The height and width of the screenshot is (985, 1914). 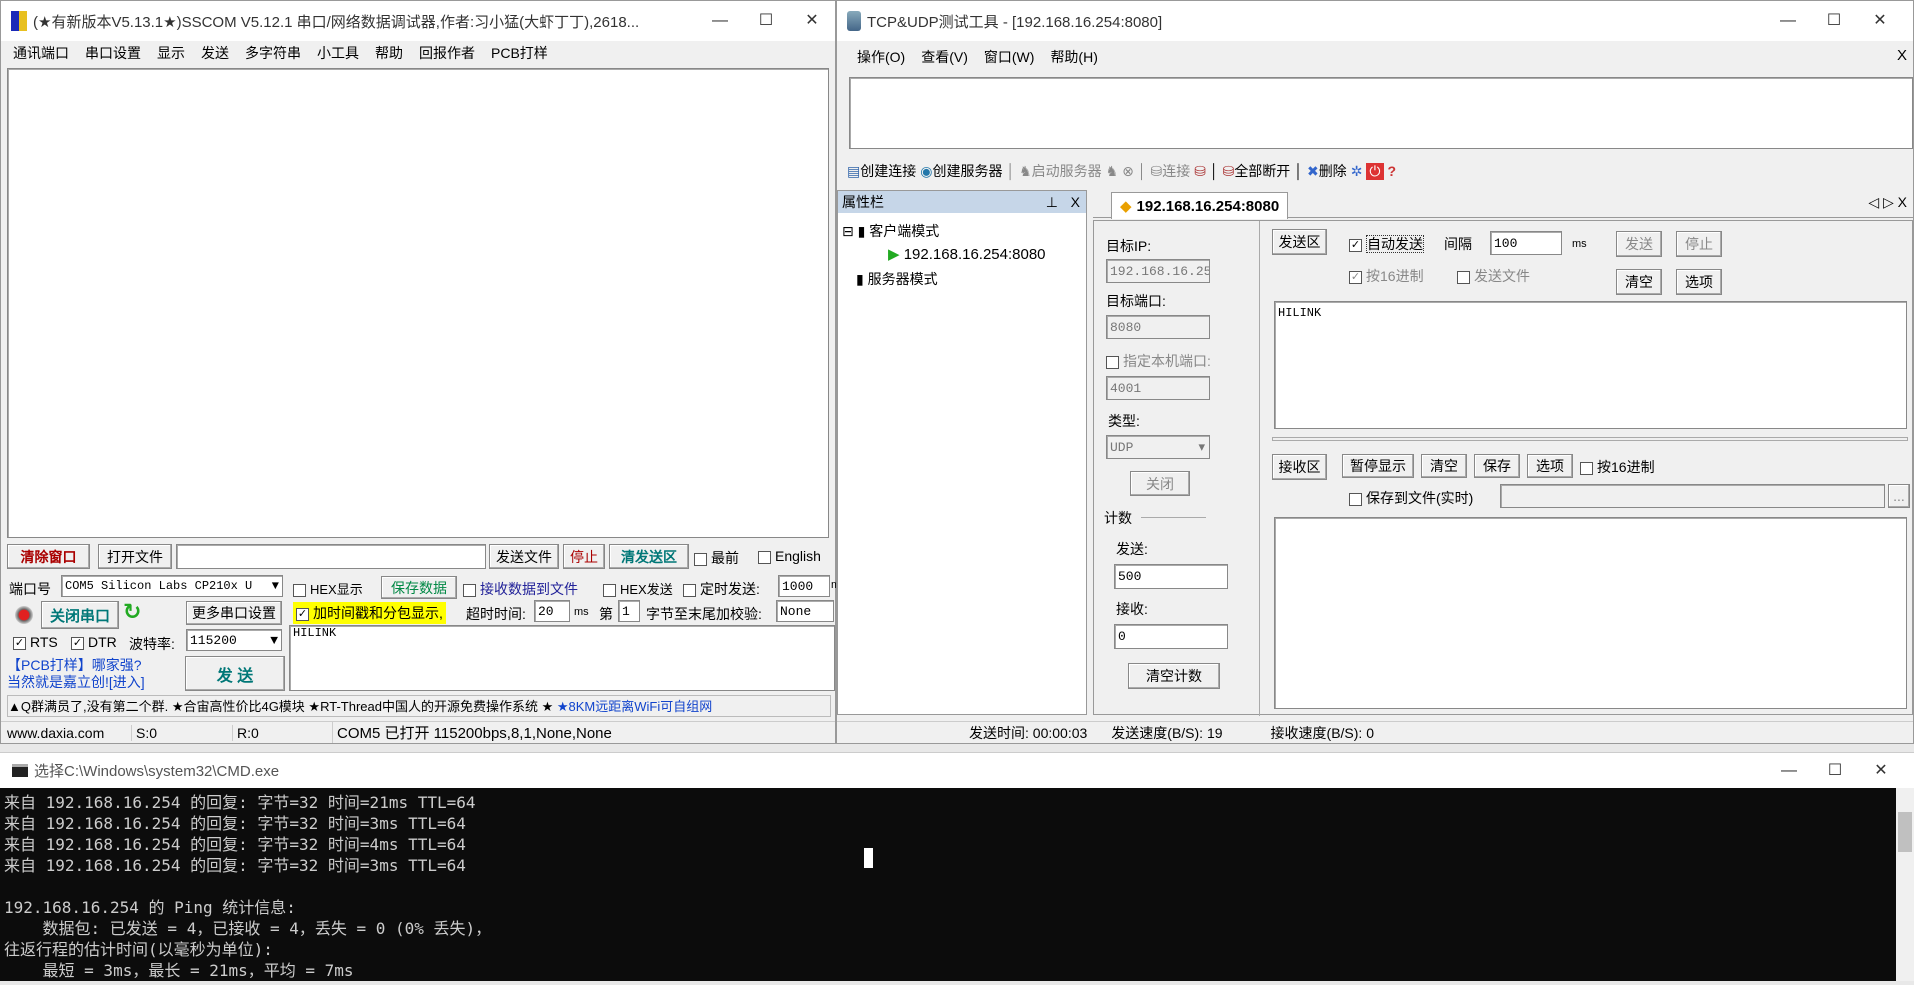 I want to click on close-port-button: 关闭串口, so click(x=80, y=615).